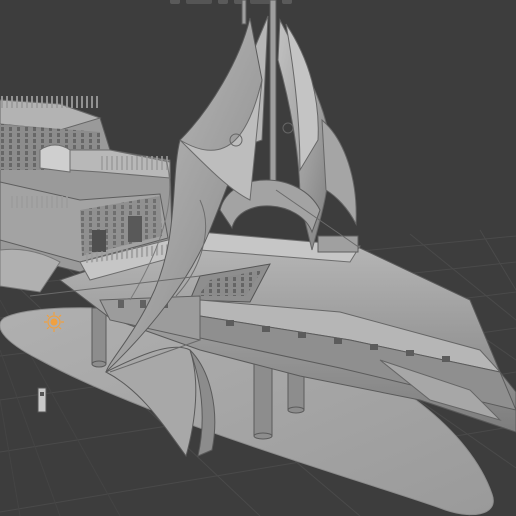 The height and width of the screenshot is (516, 516). What do you see at coordinates (54, 322) in the screenshot?
I see `light-icon` at bounding box center [54, 322].